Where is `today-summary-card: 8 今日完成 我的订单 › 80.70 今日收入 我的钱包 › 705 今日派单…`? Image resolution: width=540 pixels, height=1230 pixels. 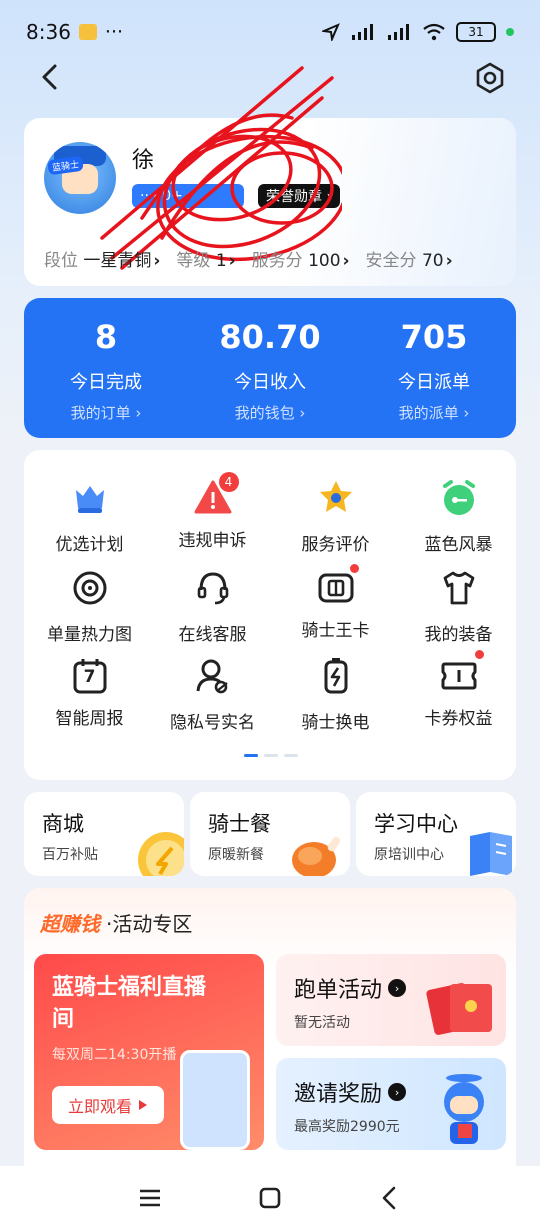 today-summary-card: 8 今日完成 我的订单 › 80.70 今日收入 我的钱包 › 705 今日派单… is located at coordinates (270, 368).